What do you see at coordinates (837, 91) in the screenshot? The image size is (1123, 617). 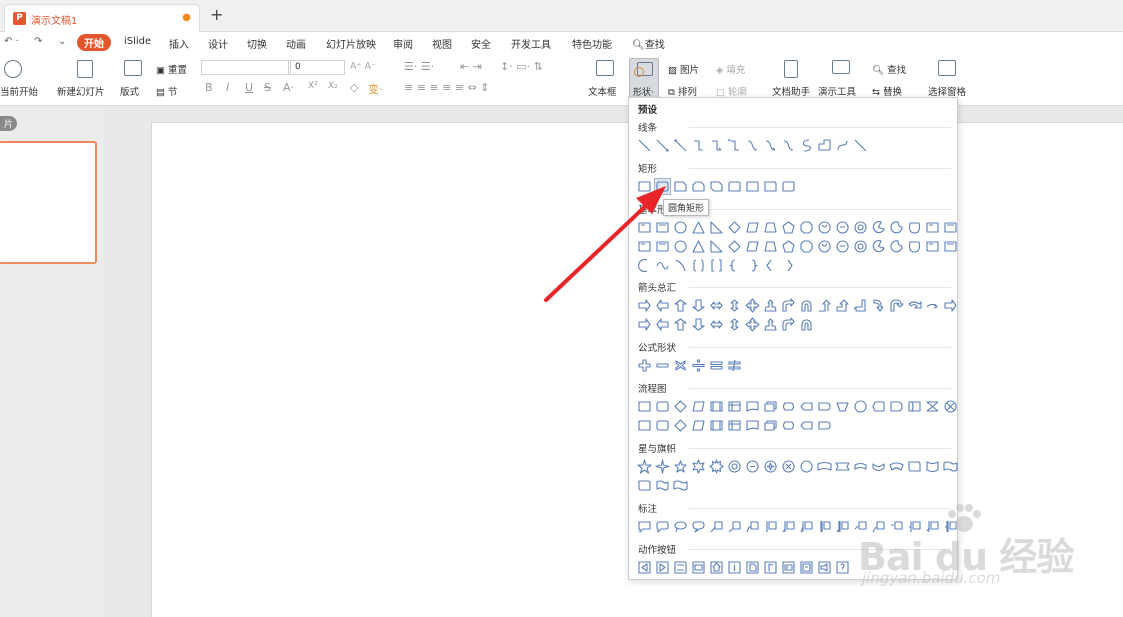 I see `present-tools-button: 演示工具` at bounding box center [837, 91].